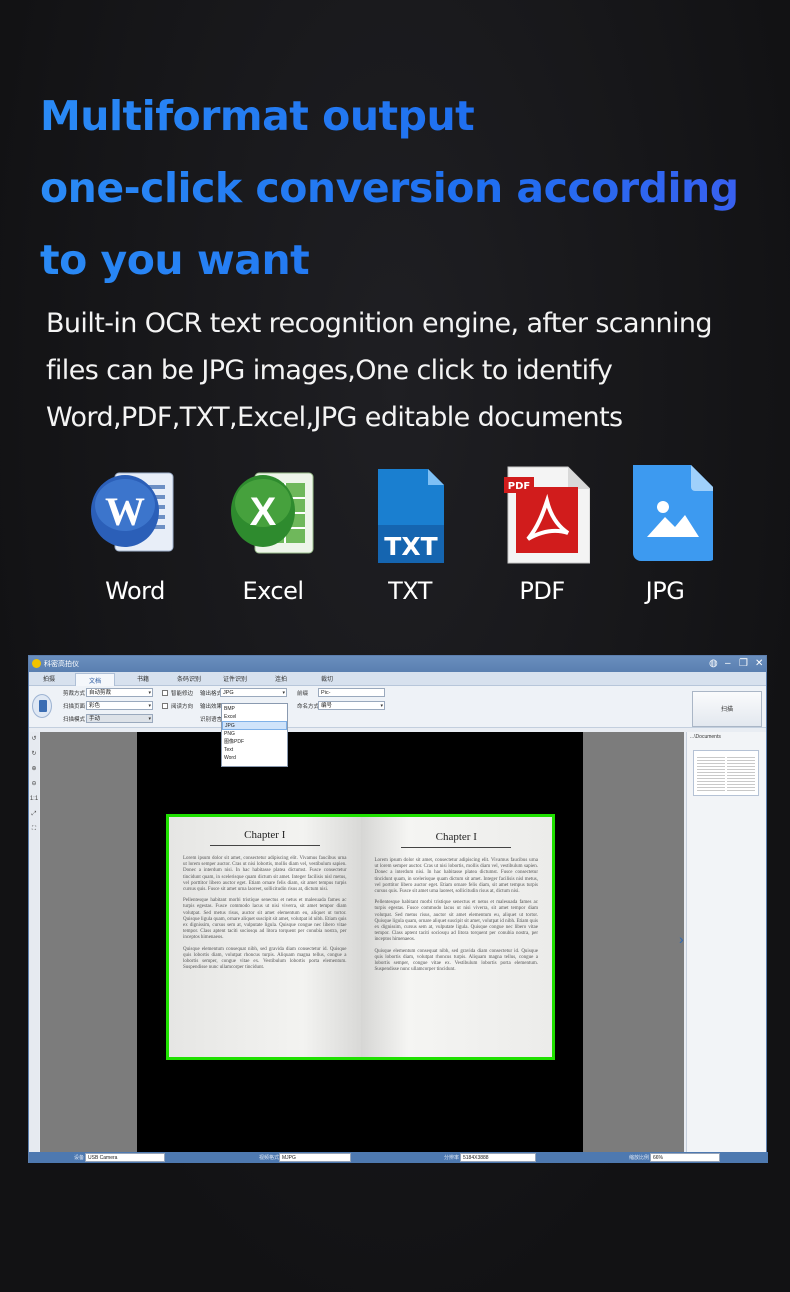 The image size is (790, 1292). I want to click on restore-icon: ❐, so click(743, 664).